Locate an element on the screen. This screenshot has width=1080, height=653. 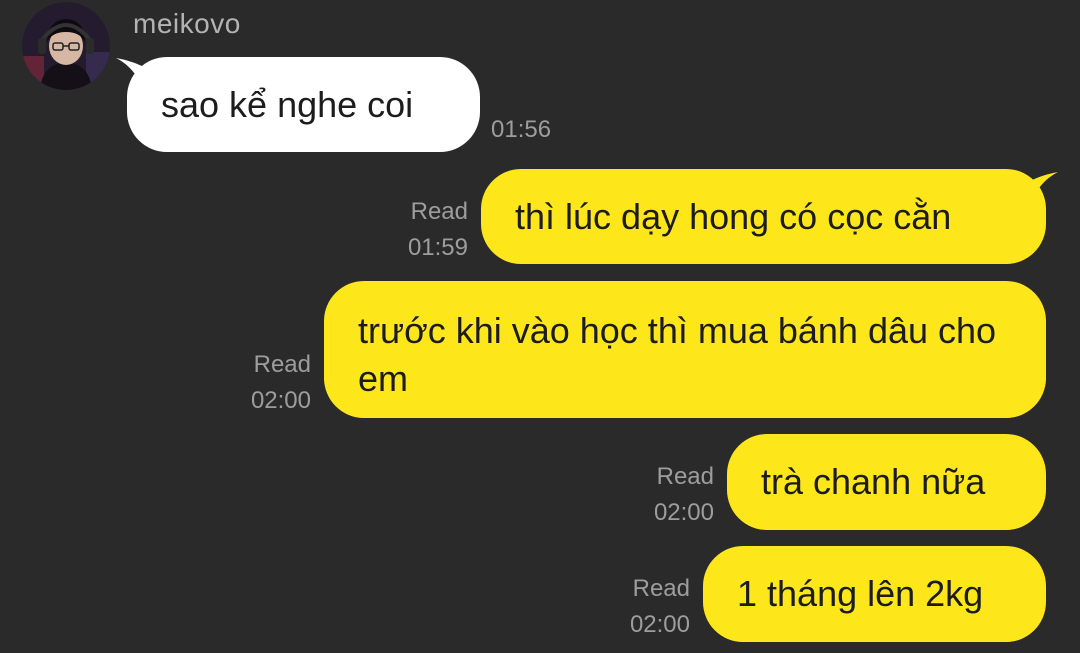
message-text: sao kể nghe coi is located at coordinates (287, 104).